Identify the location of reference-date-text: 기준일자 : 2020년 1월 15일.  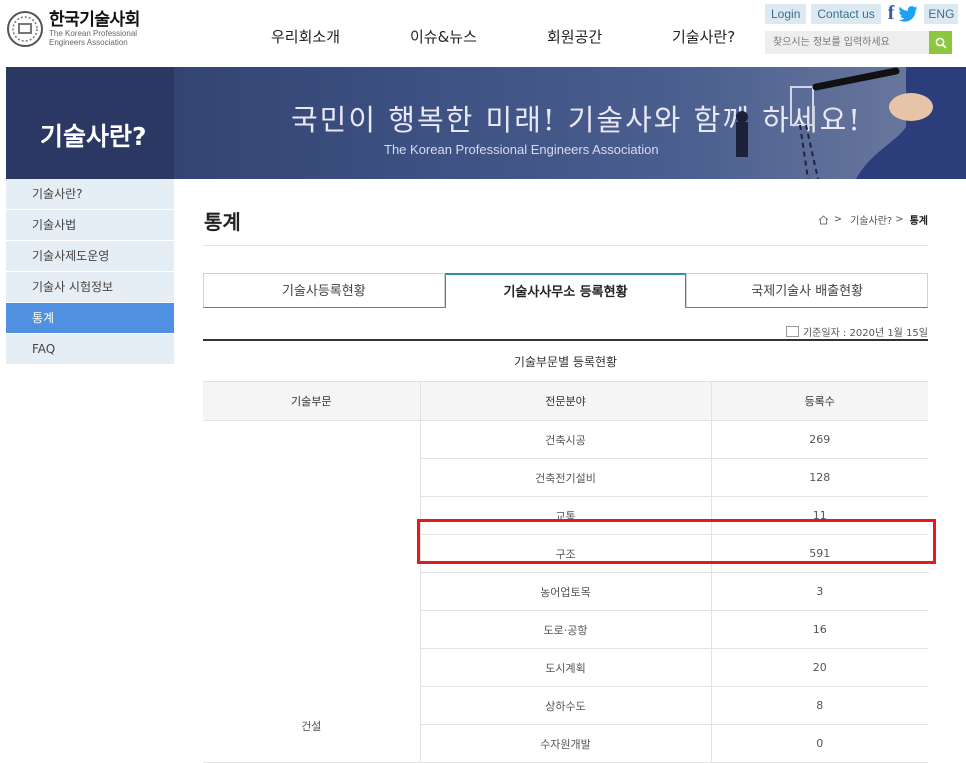
(865, 333).